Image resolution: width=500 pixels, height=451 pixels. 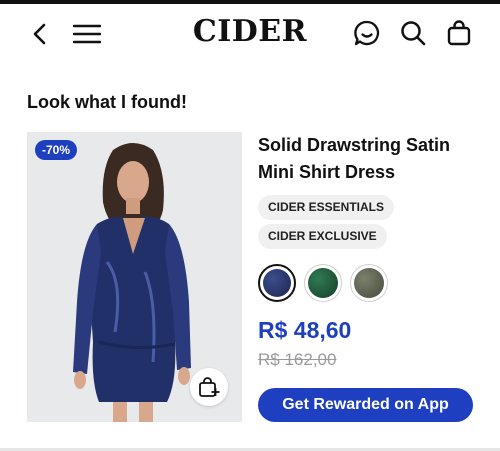 I want to click on app-header: CIDER, so click(x=250, y=33).